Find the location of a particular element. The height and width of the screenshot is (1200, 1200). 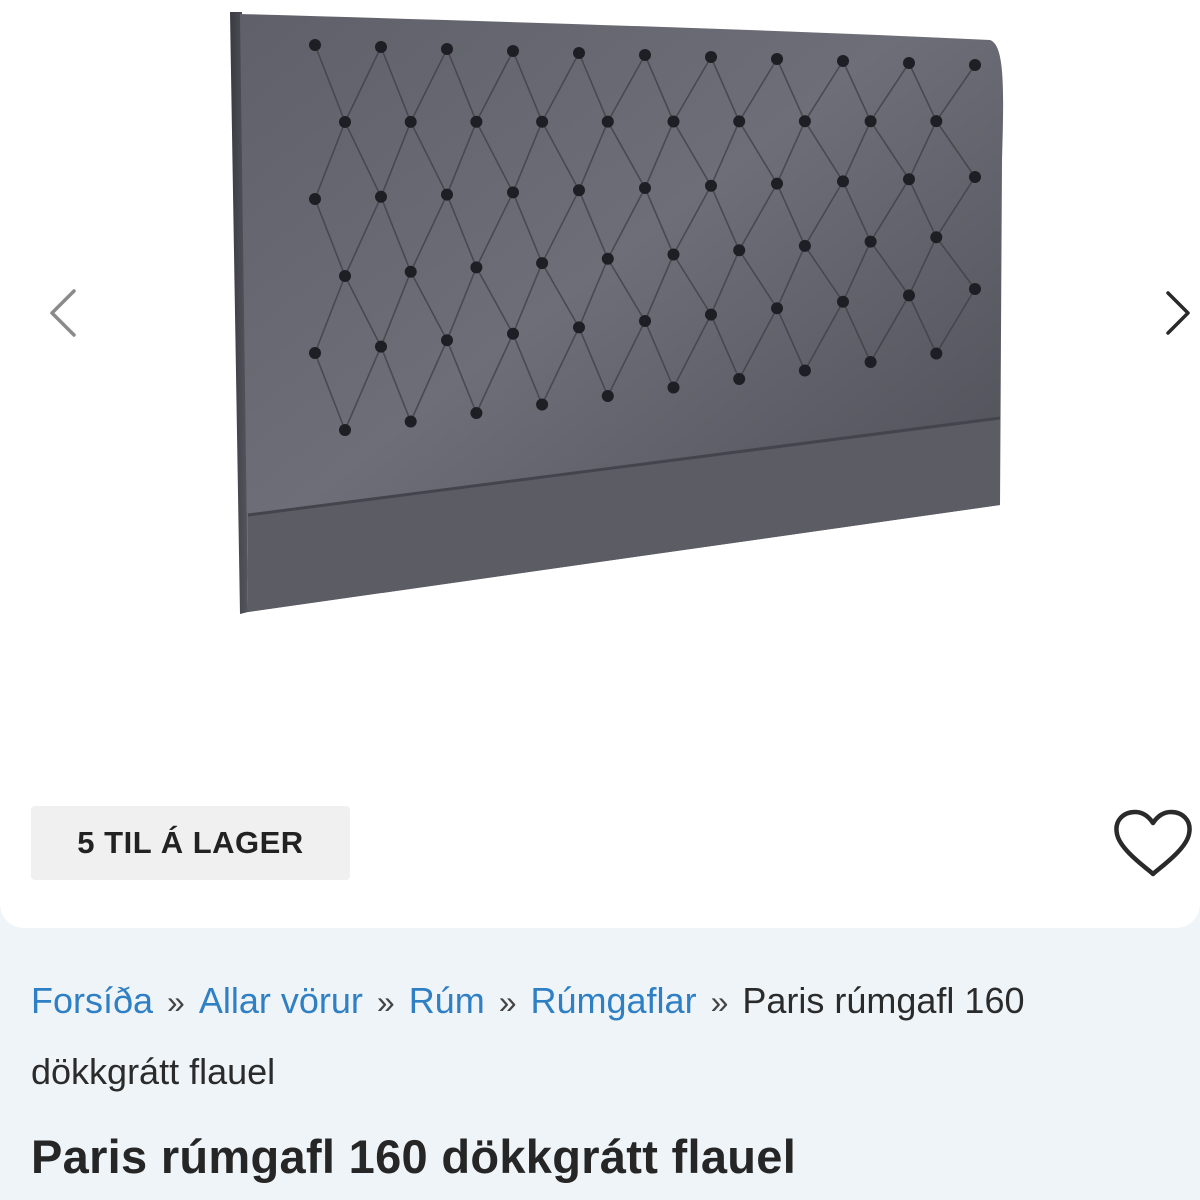

gallery-prev-button is located at coordinates (62, 313).